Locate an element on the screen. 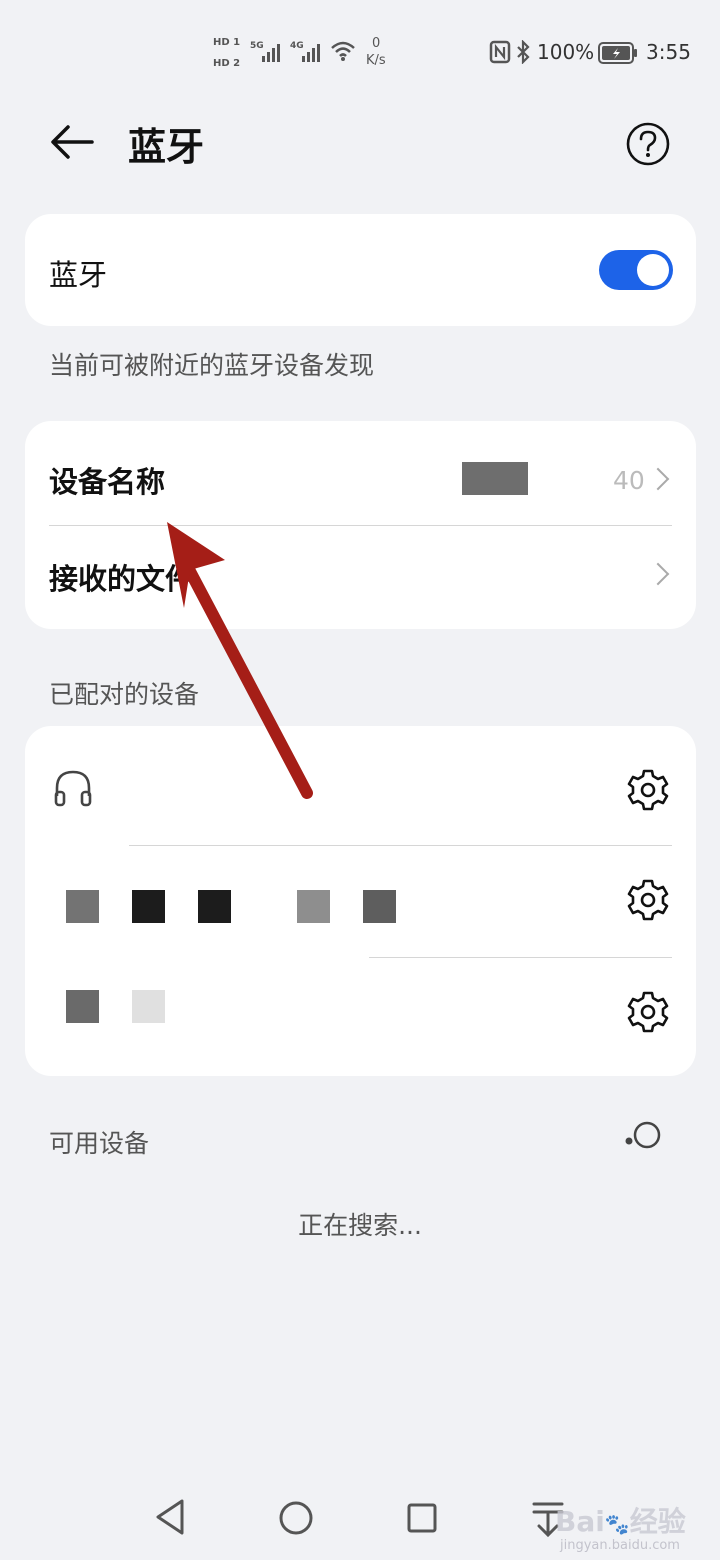  help-circle-icon is located at coordinates (648, 144).